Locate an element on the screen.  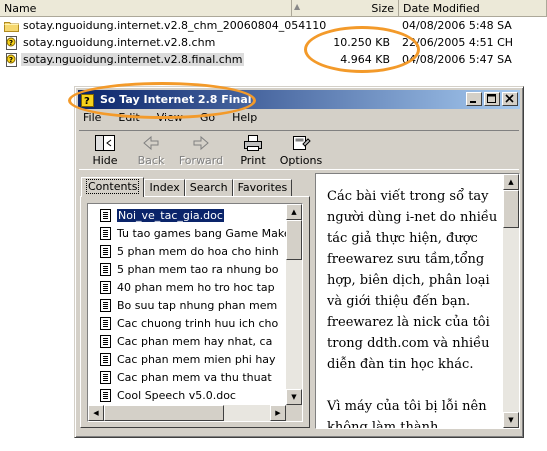
maximize-button is located at coordinates (492, 99).